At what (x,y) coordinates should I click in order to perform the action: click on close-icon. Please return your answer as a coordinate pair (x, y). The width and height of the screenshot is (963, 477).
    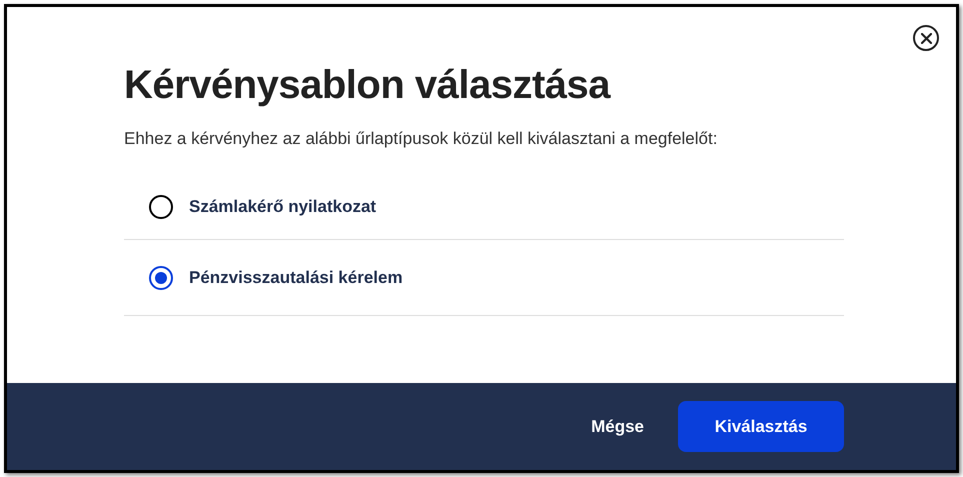
    Looking at the image, I should click on (926, 38).